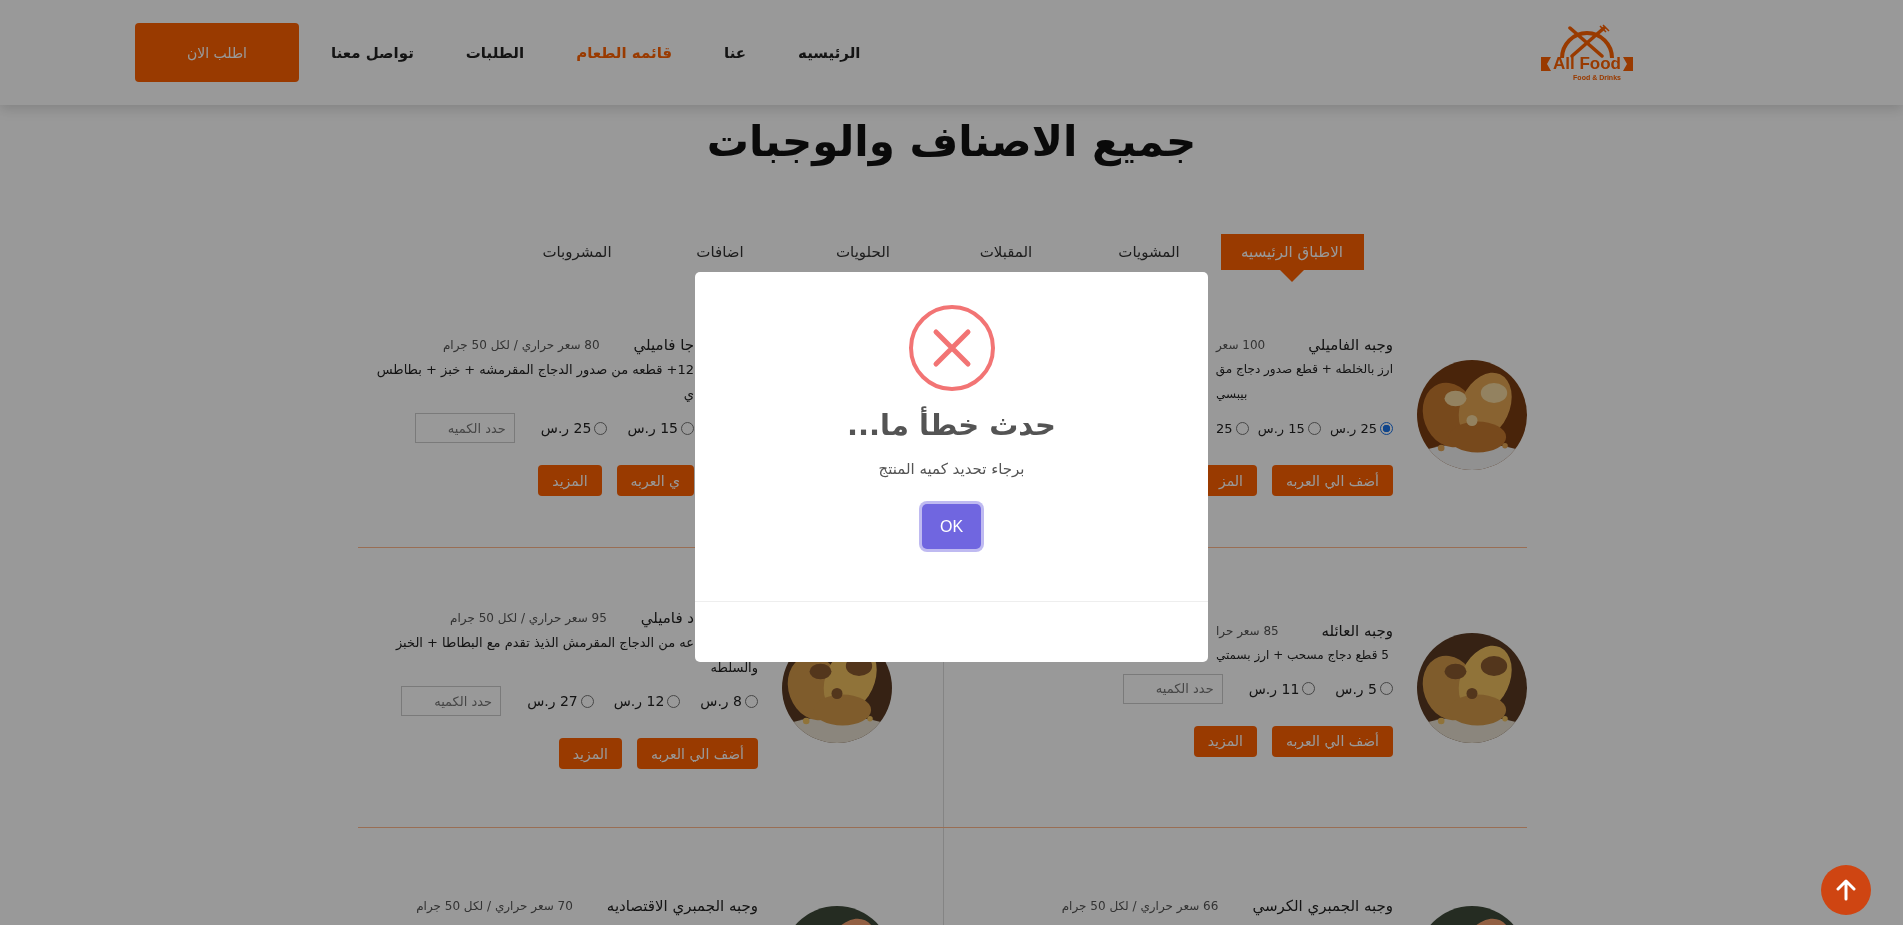 This screenshot has width=1903, height=925. I want to click on price-label: 25, so click(1224, 428).